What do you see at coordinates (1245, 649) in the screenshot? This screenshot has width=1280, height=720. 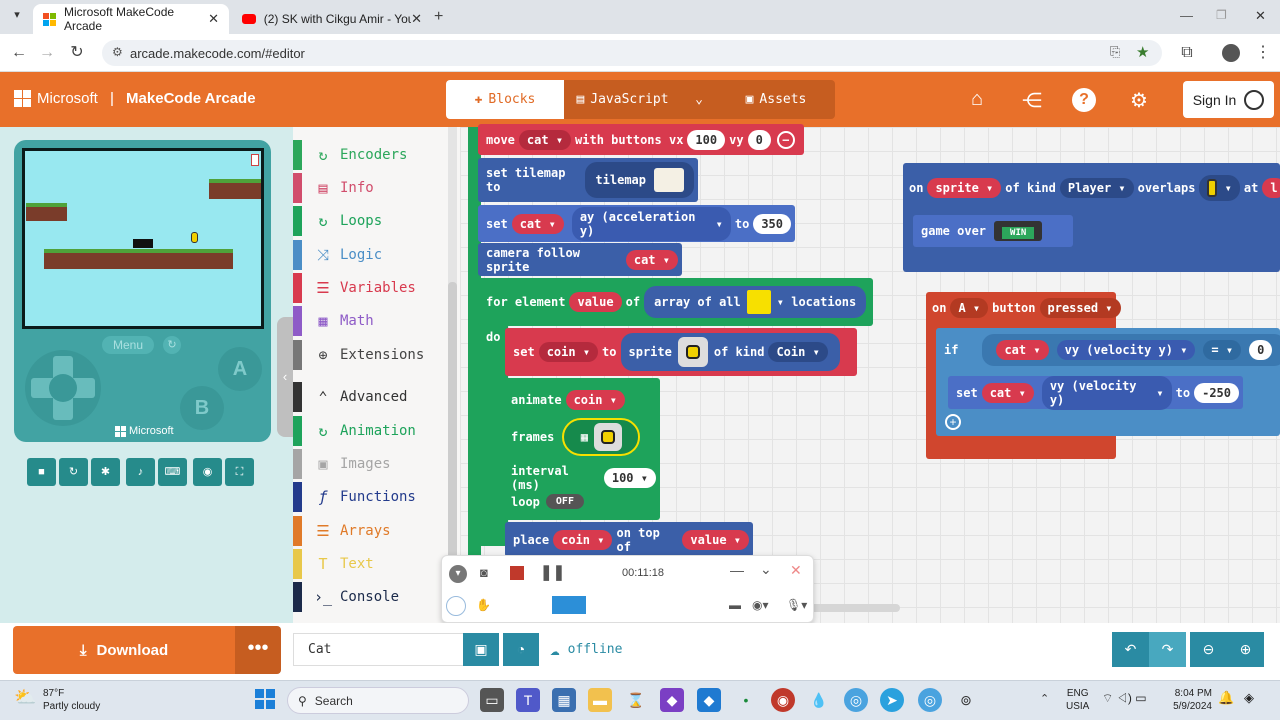 I see `zoom-in-button: ⊕` at bounding box center [1245, 649].